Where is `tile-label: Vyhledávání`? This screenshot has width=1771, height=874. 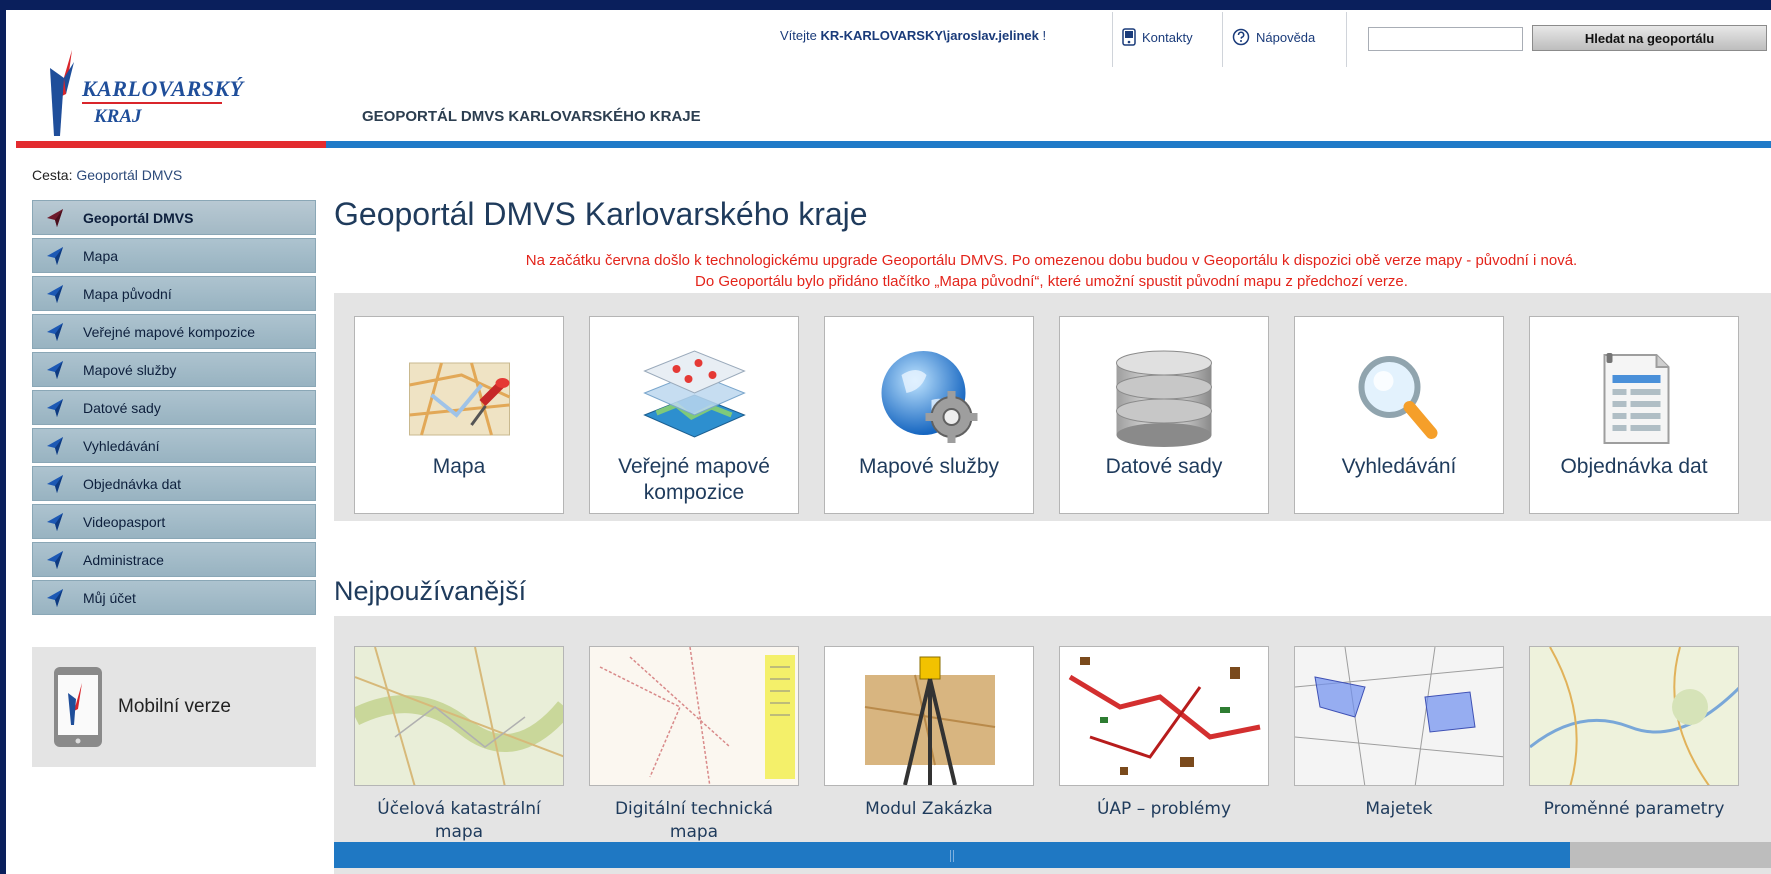 tile-label: Vyhledávání is located at coordinates (1399, 466).